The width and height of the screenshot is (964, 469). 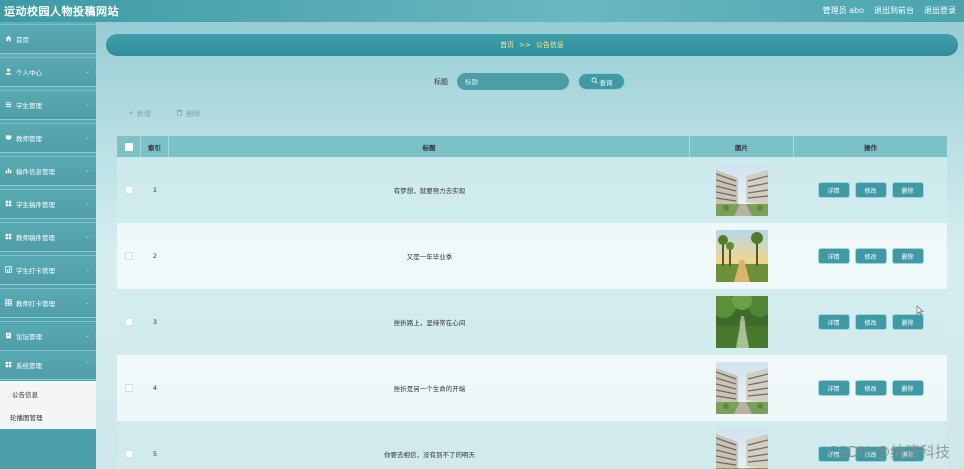 I want to click on add-button-label: 新增, so click(x=143, y=114).